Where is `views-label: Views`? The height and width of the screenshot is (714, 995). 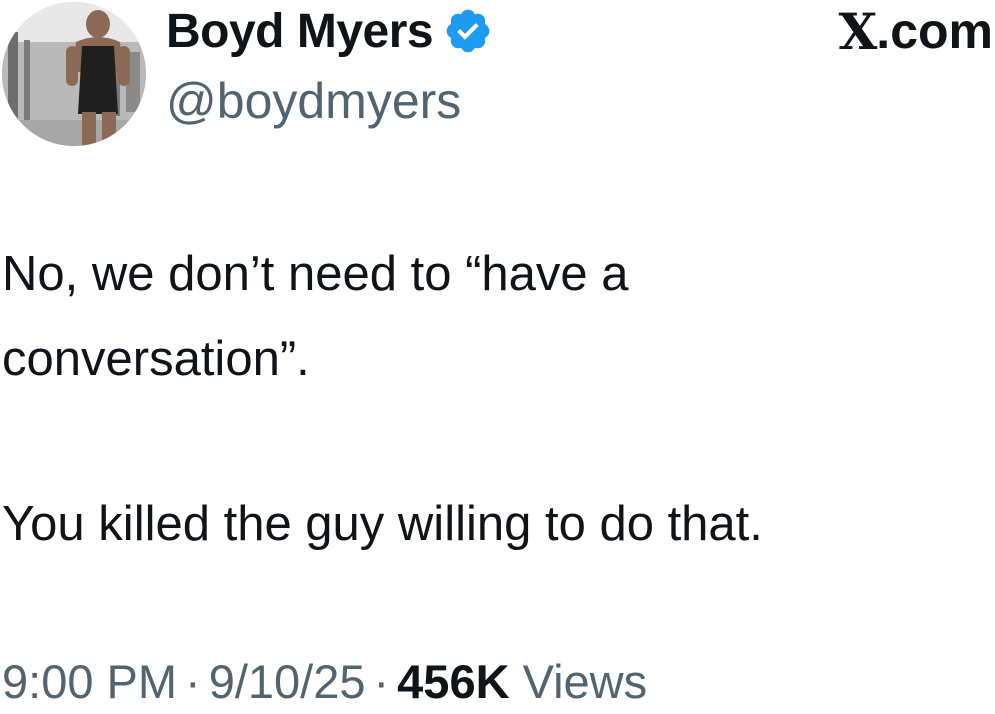
views-label: Views is located at coordinates (585, 681).